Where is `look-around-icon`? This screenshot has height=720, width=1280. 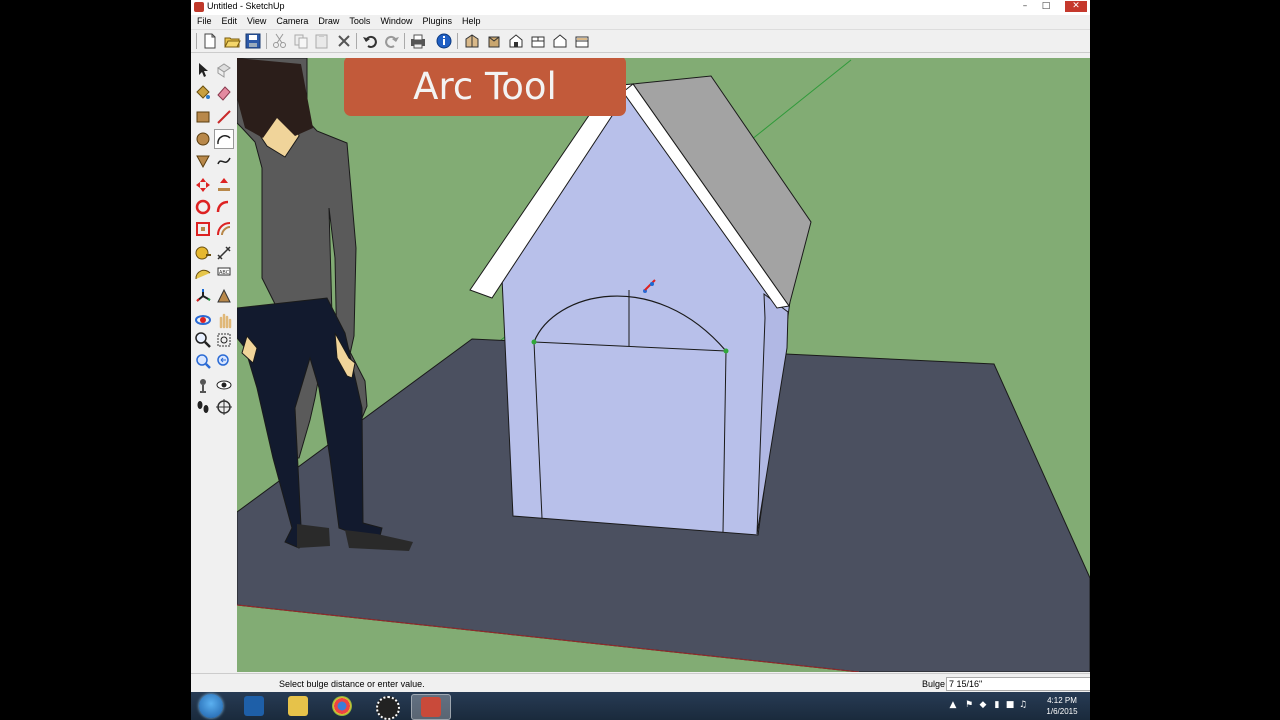
look-around-icon is located at coordinates (224, 385).